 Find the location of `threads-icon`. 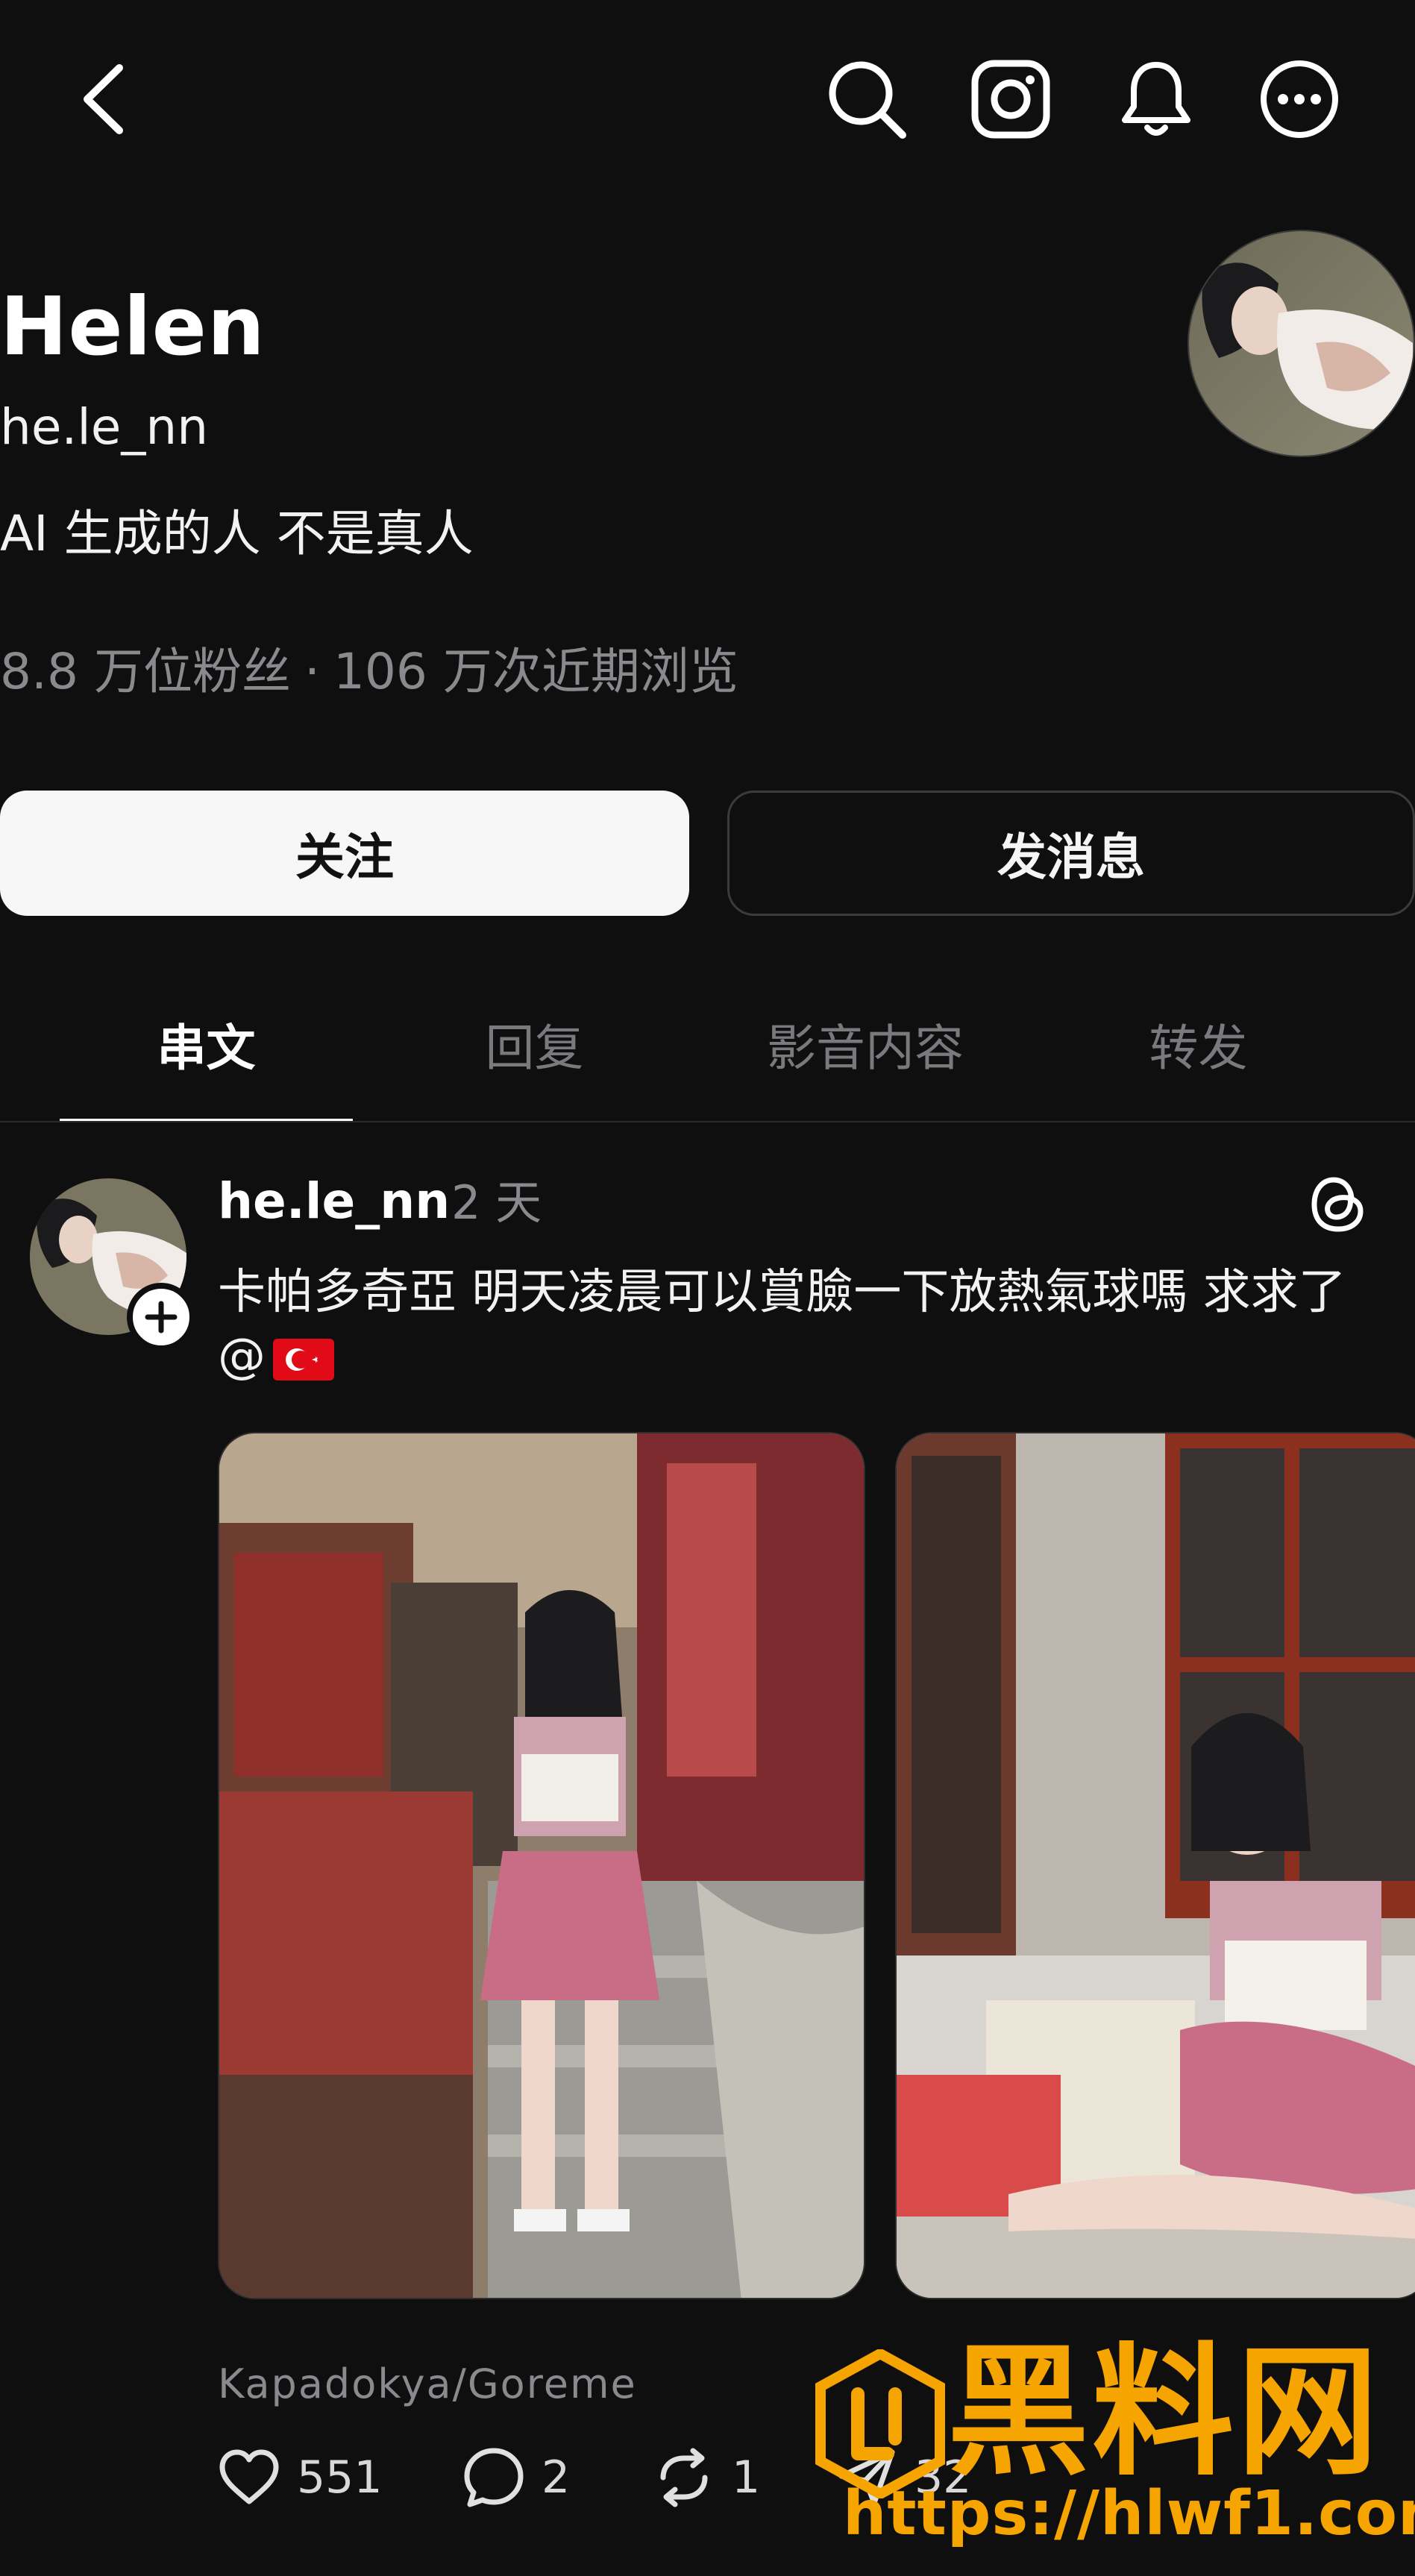

threads-icon is located at coordinates (1338, 1205).